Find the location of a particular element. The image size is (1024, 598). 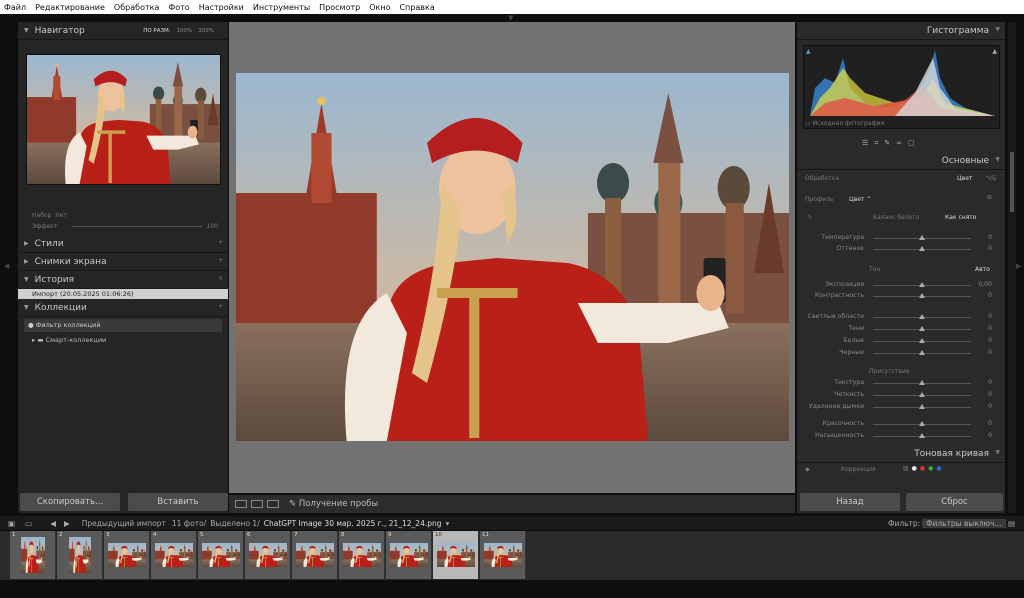

previous-button: Назад is located at coordinates (850, 502).